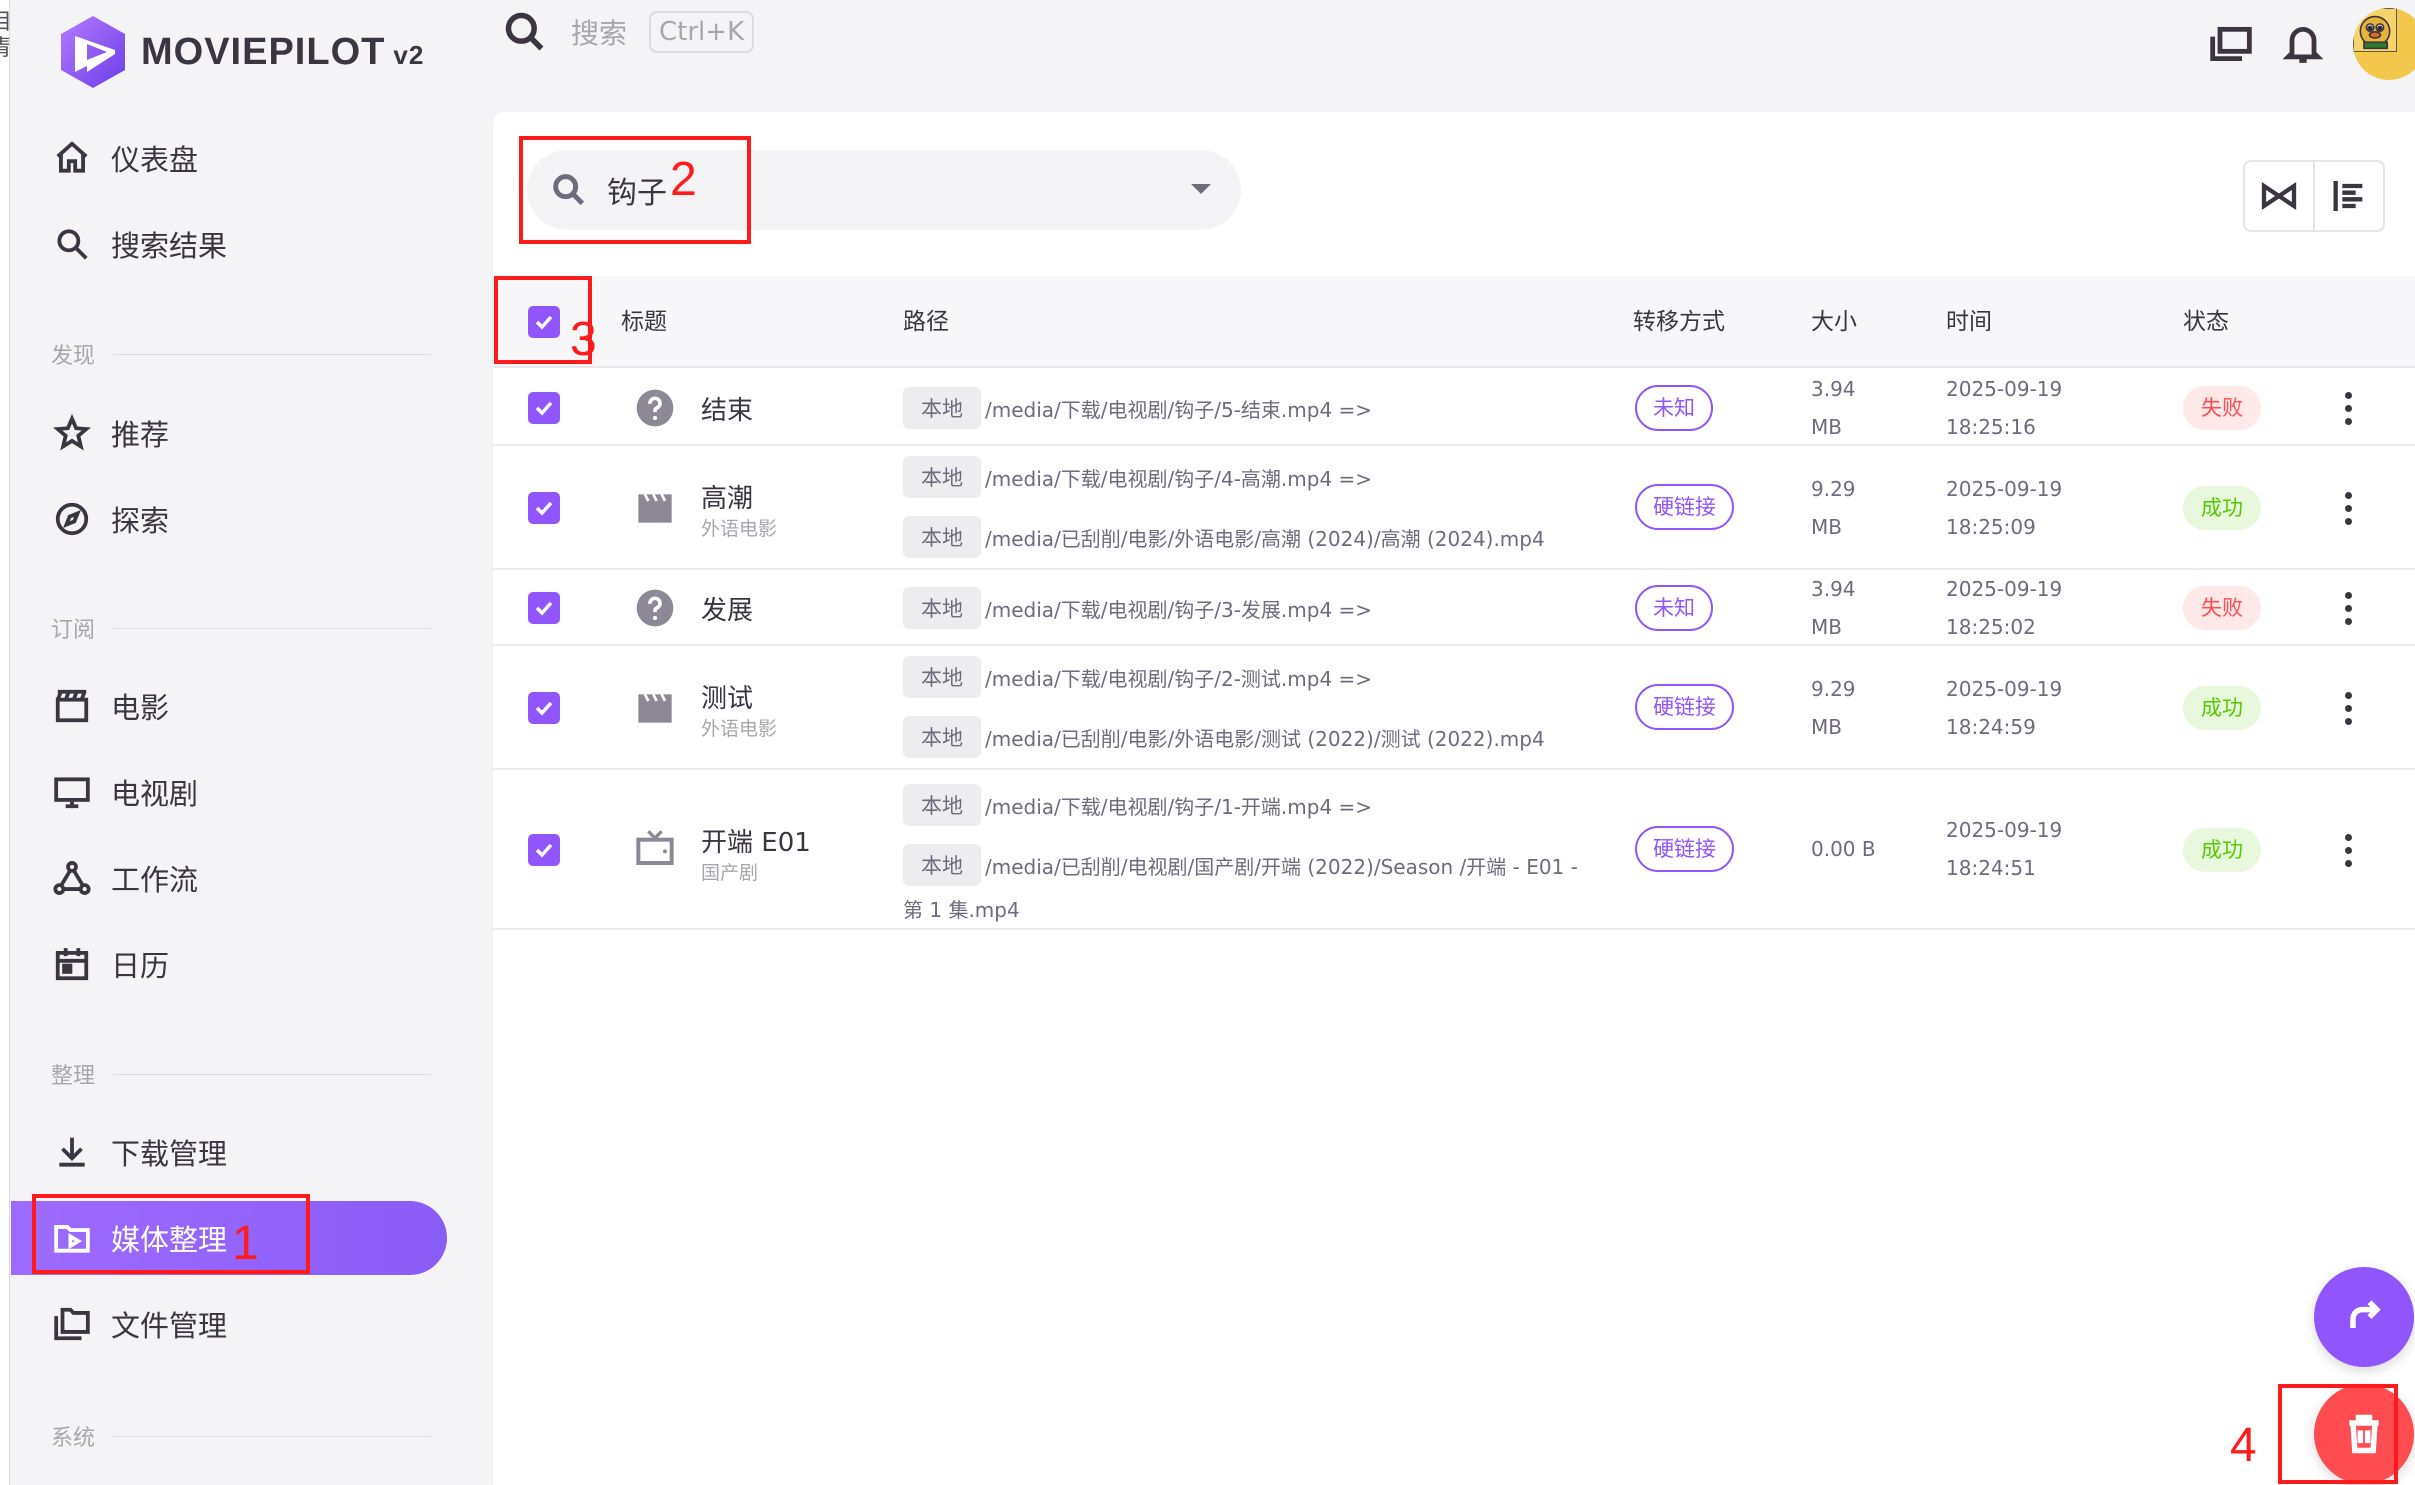 This screenshot has height=1485, width=2415. What do you see at coordinates (72, 964) in the screenshot?
I see `calendar-icon` at bounding box center [72, 964].